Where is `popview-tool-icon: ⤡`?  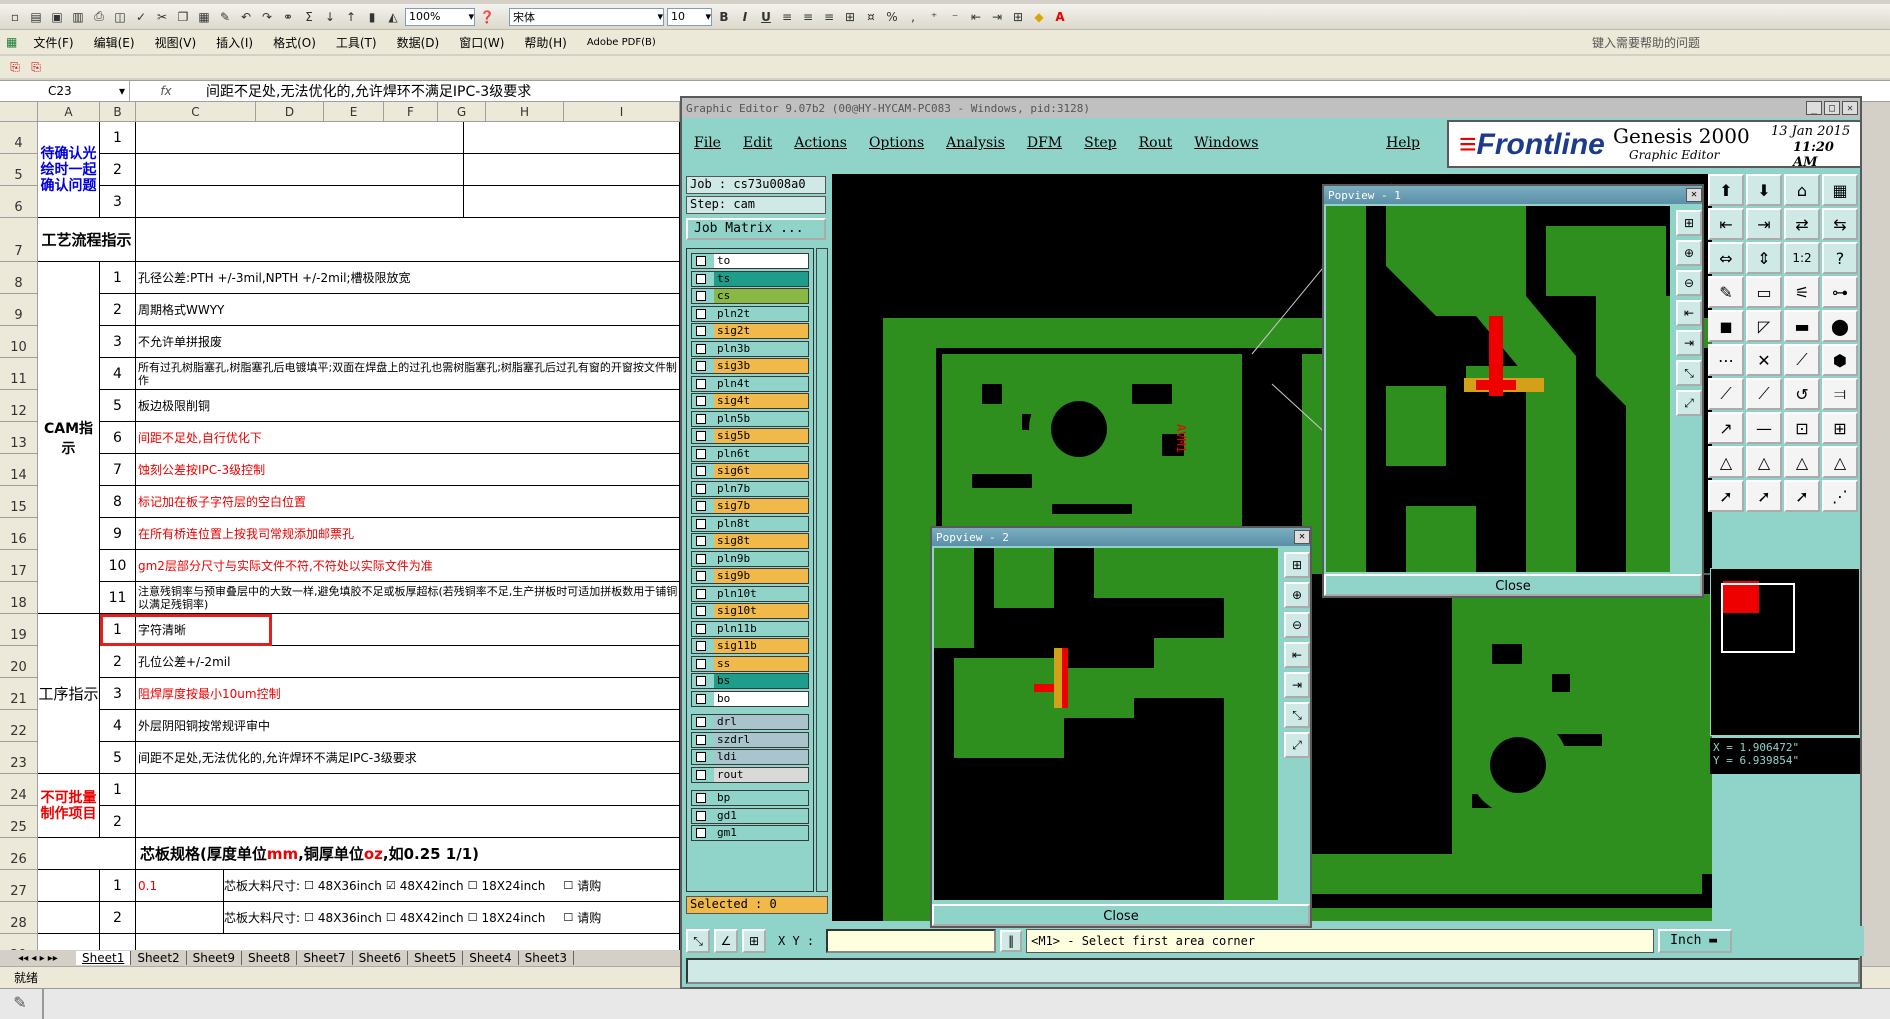
popview-tool-icon: ⤡ is located at coordinates (1297, 715).